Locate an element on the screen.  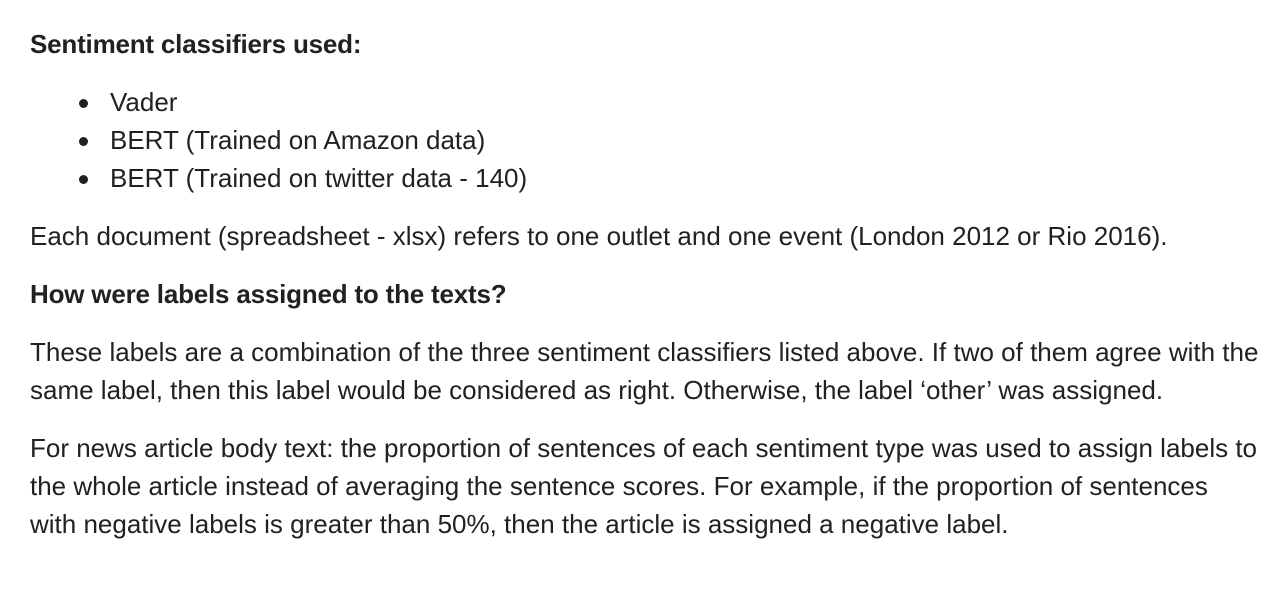
clipped-previous-line is located at coordinates (645, 12).